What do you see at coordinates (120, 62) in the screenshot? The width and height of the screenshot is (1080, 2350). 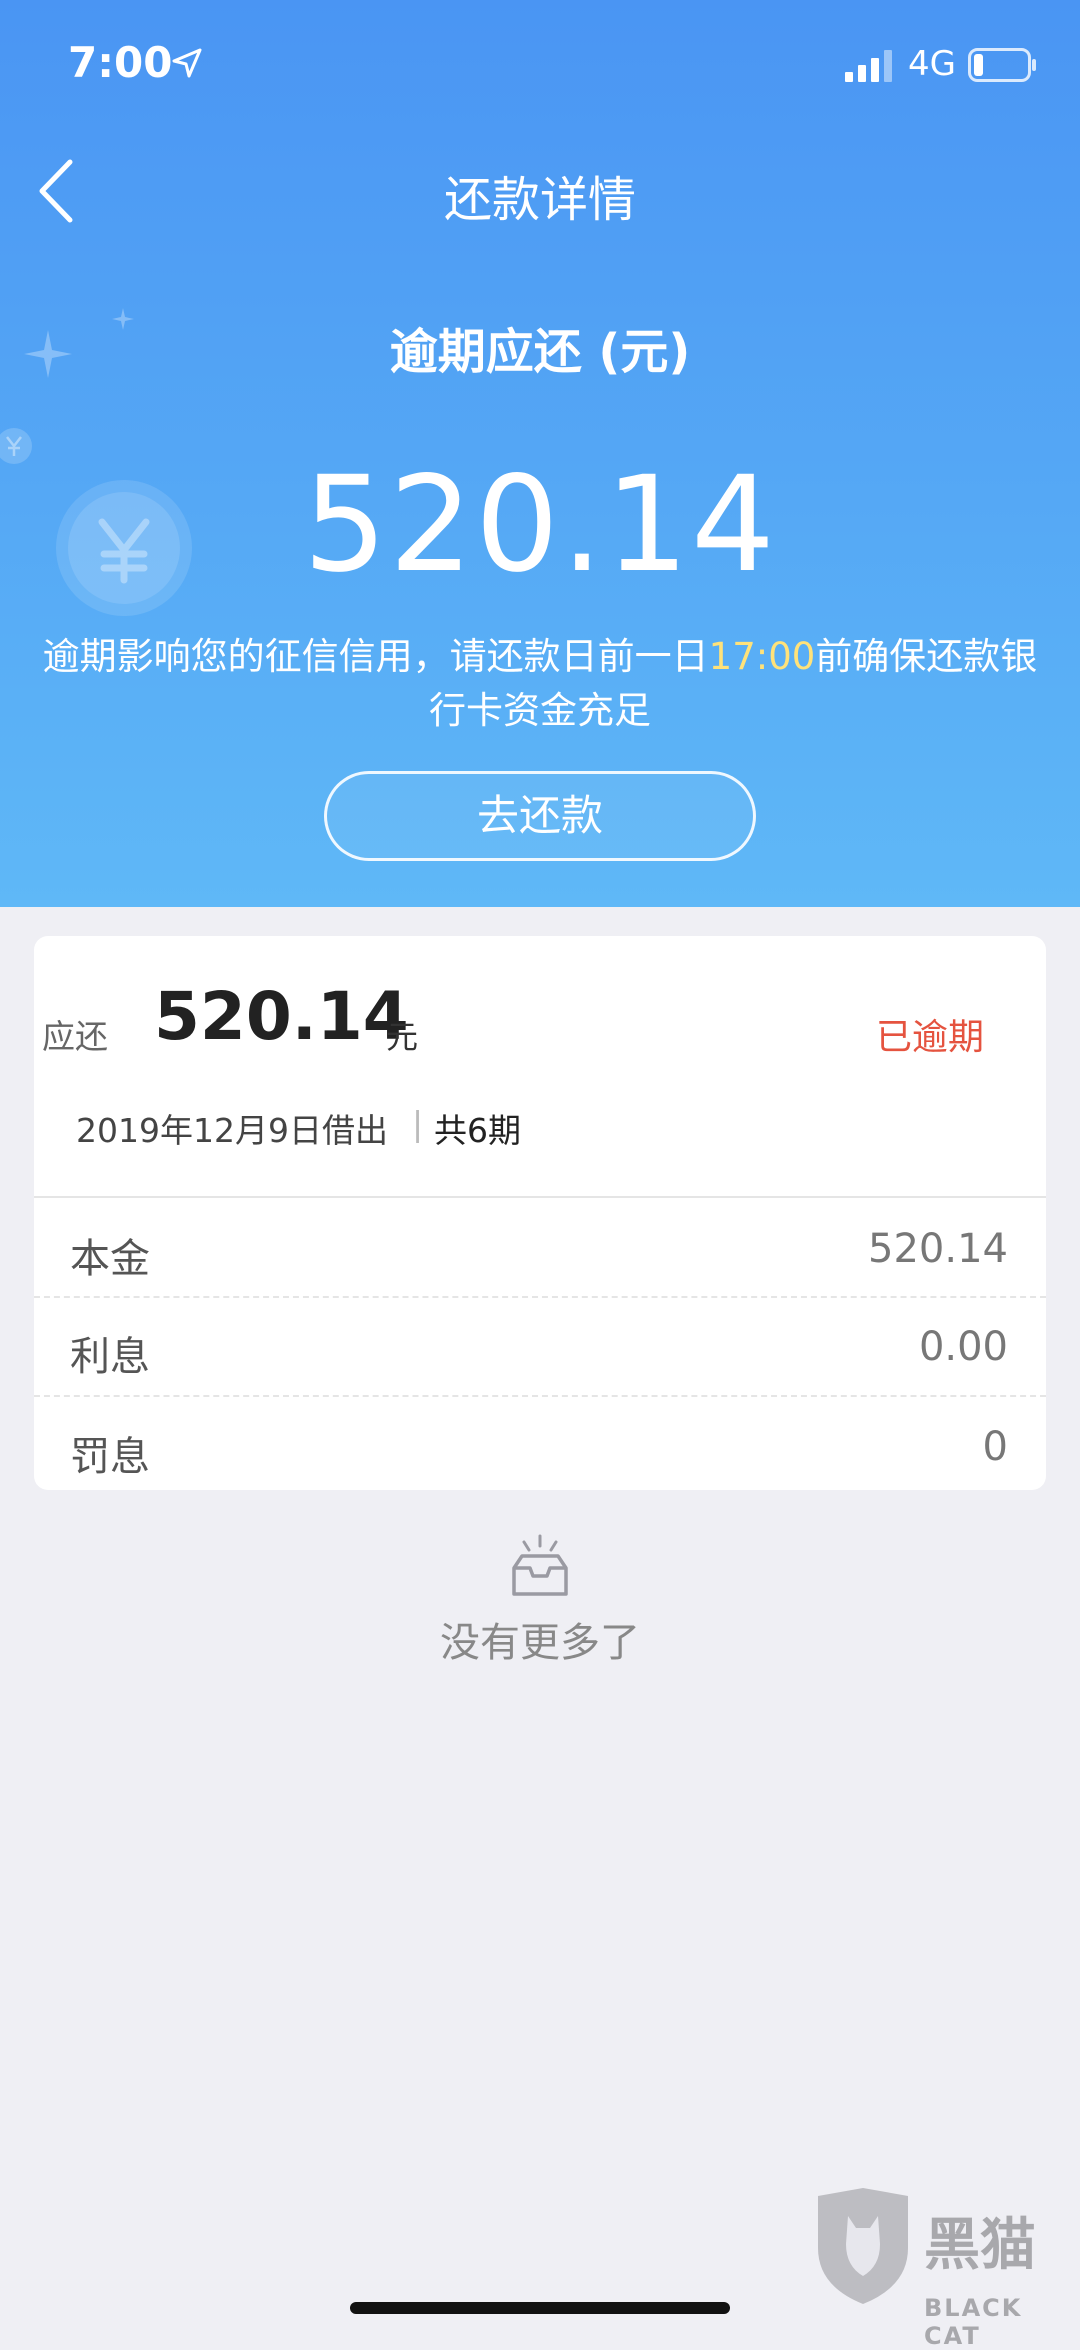 I see `status-time: 7:00` at bounding box center [120, 62].